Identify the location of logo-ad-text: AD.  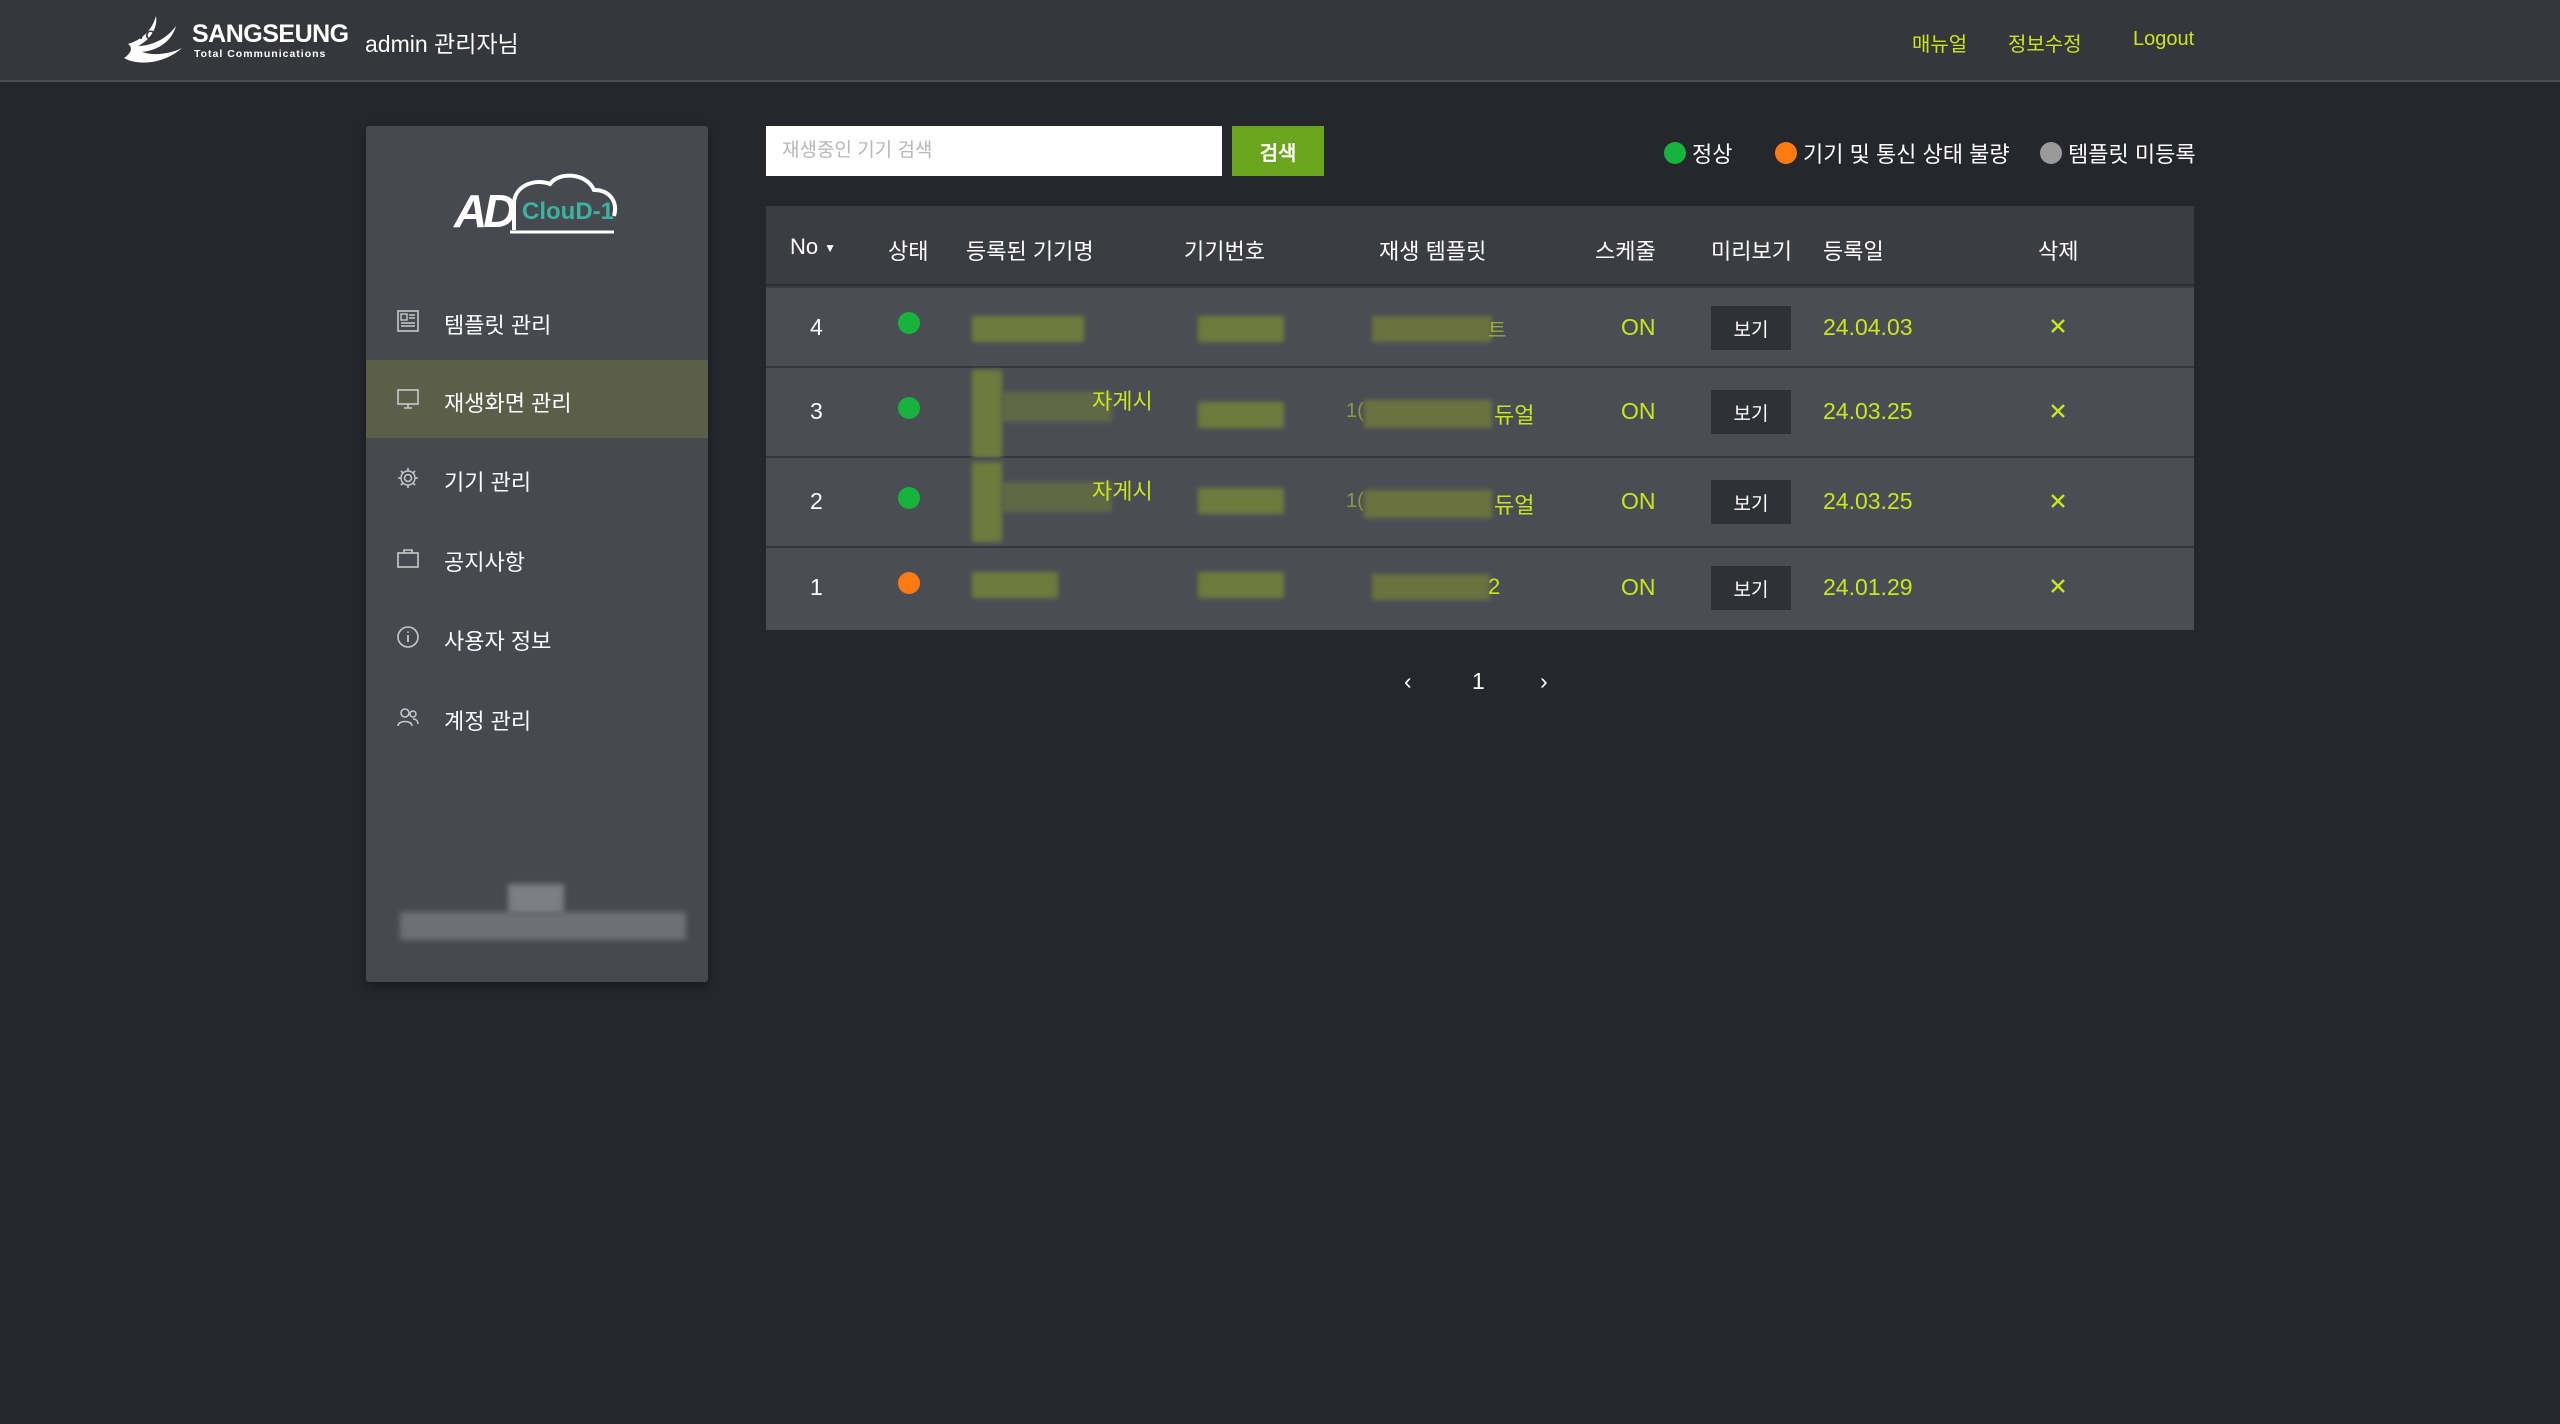
(485, 211).